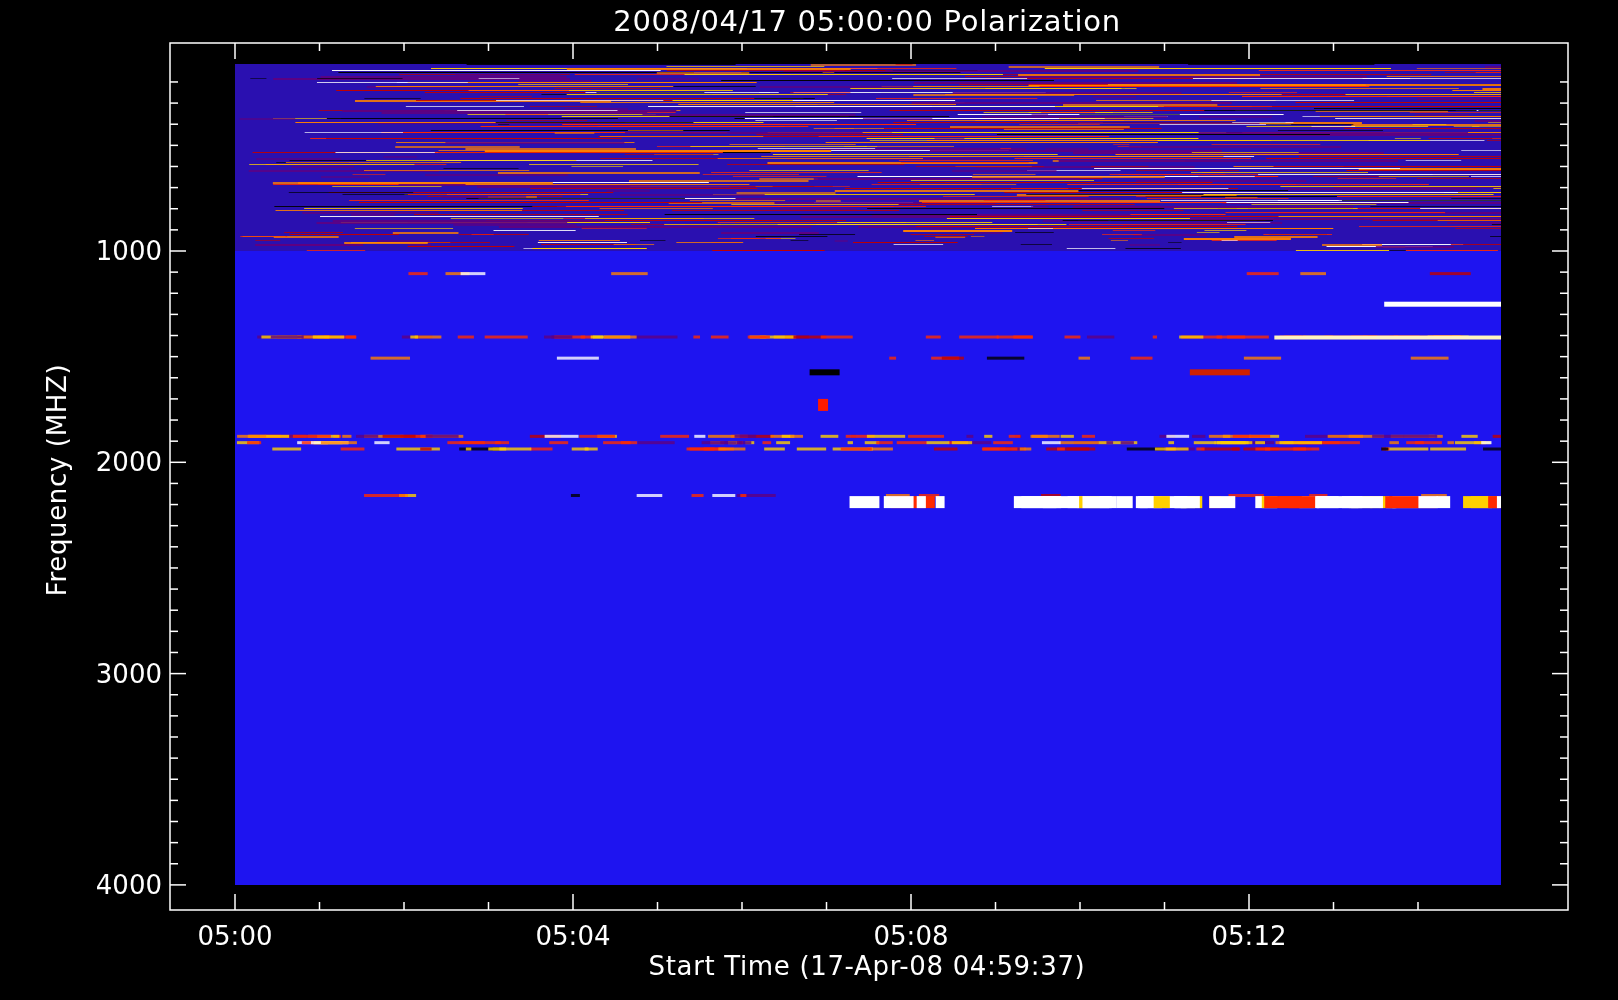 Image resolution: width=1618 pixels, height=1000 pixels. What do you see at coordinates (573, 936) in the screenshot?
I see `x-tick-label: 05:04` at bounding box center [573, 936].